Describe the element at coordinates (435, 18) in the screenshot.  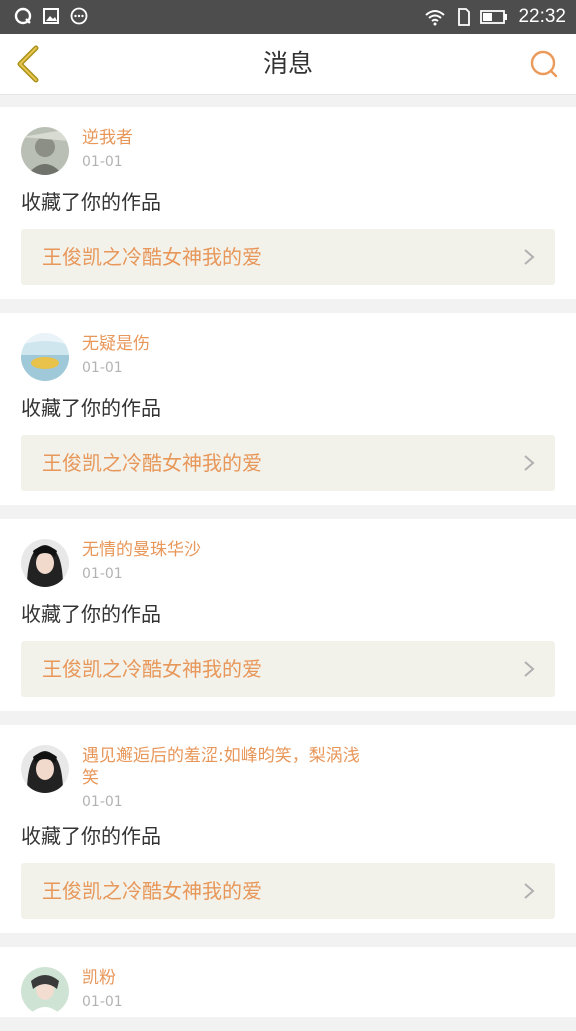
I see `wifi-icon` at that location.